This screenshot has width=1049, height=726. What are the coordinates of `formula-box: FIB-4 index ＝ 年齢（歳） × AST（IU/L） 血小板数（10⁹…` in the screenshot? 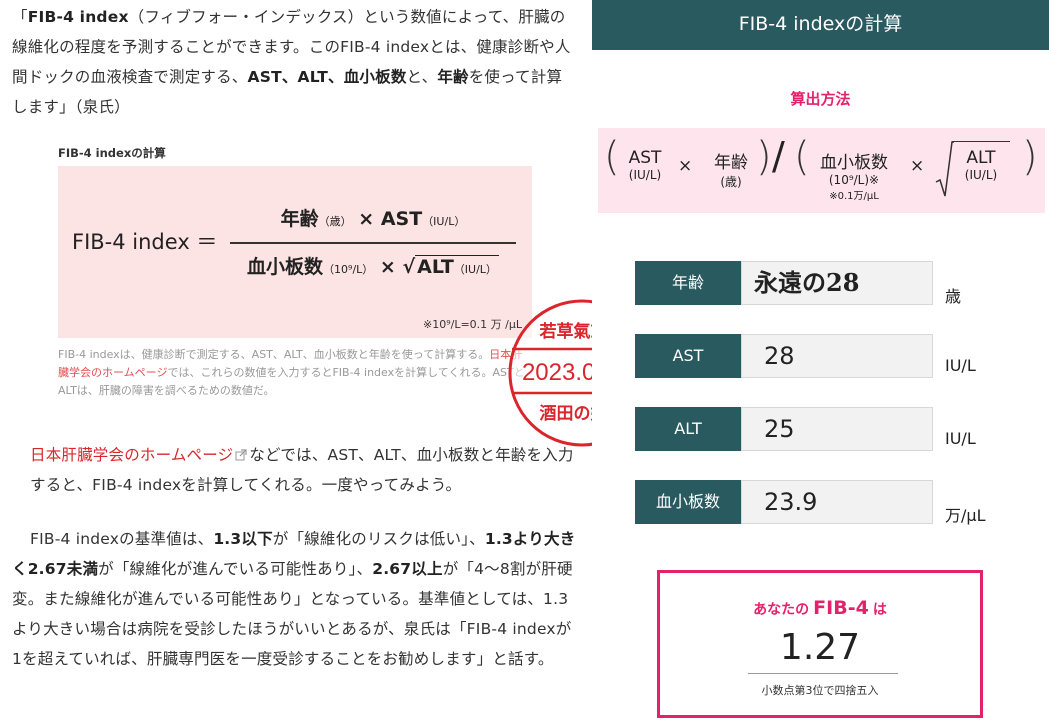 It's located at (295, 252).